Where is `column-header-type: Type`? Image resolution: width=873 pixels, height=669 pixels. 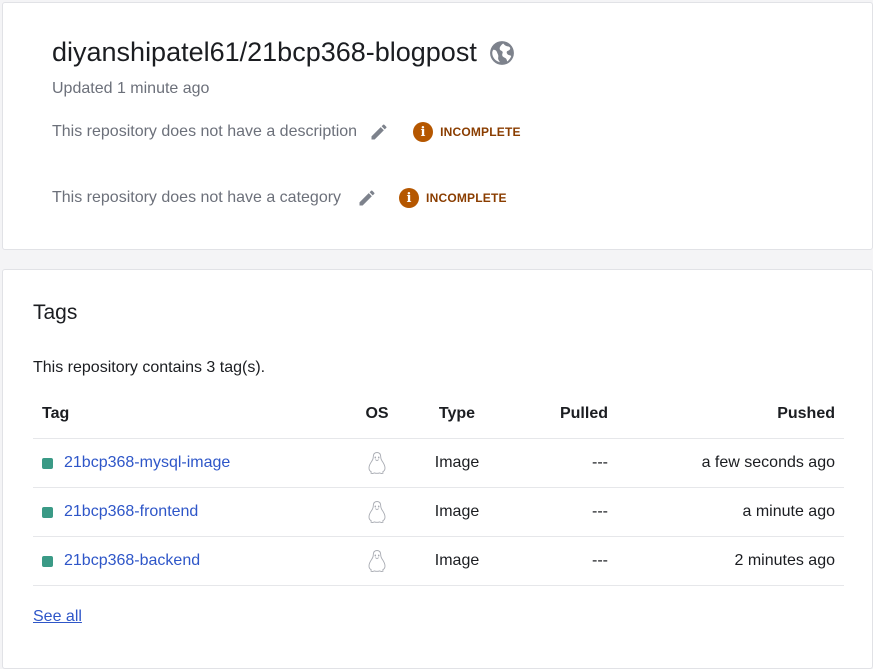 column-header-type: Type is located at coordinates (457, 413).